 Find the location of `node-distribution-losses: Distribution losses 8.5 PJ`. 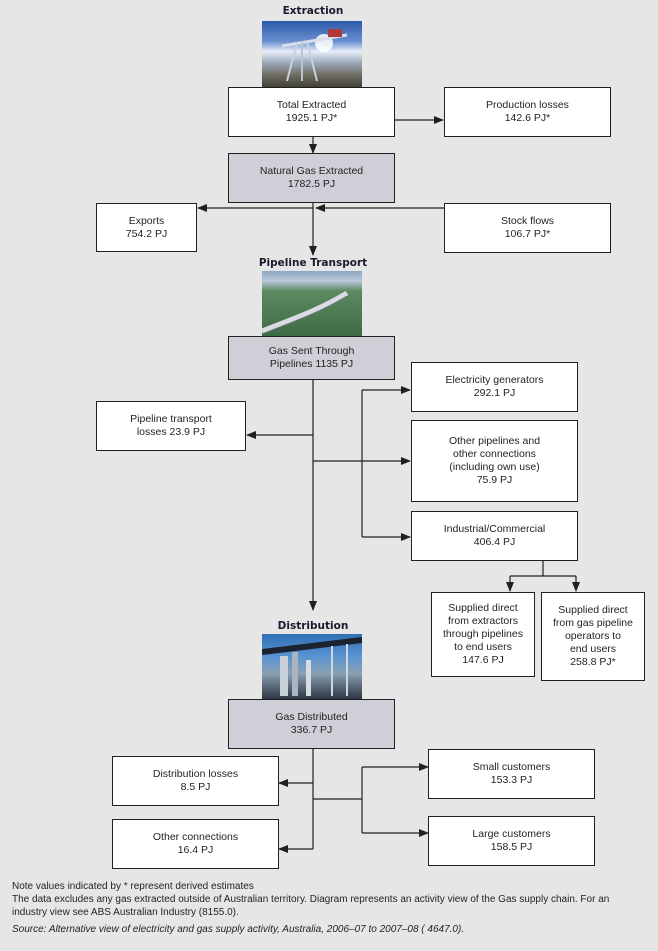

node-distribution-losses: Distribution losses 8.5 PJ is located at coordinates (195, 781).